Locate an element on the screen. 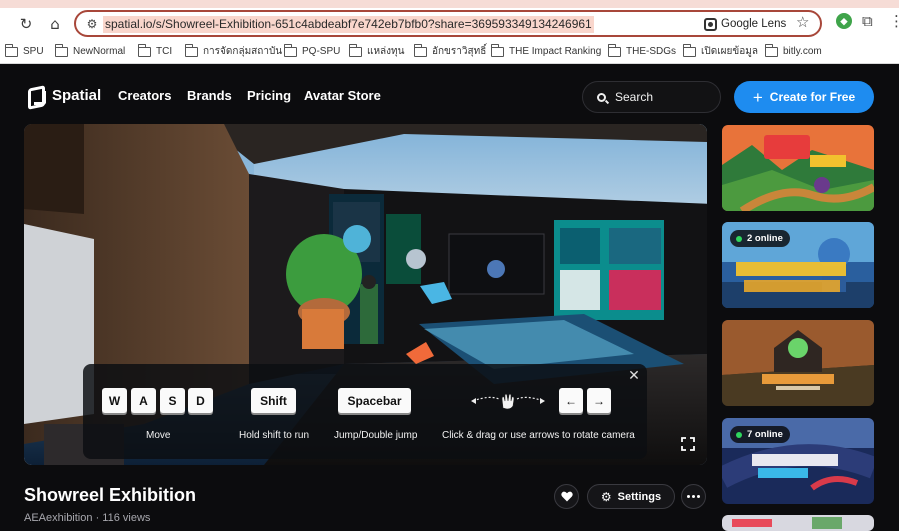  creator-link: AEAexhibition is located at coordinates (58, 518).